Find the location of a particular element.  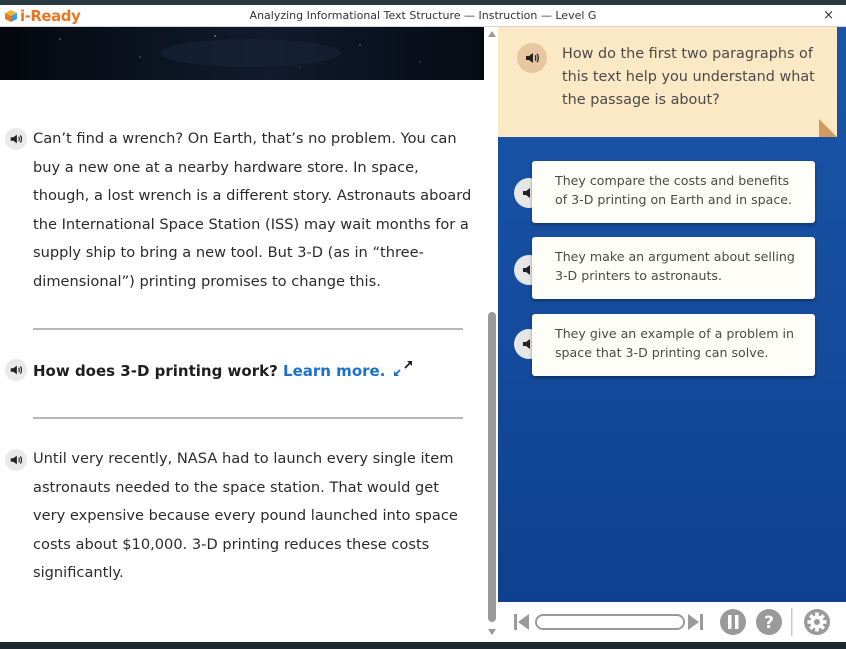

sidebar-prompt: How does 3-D printing work? Learn more. is located at coordinates (223, 370).